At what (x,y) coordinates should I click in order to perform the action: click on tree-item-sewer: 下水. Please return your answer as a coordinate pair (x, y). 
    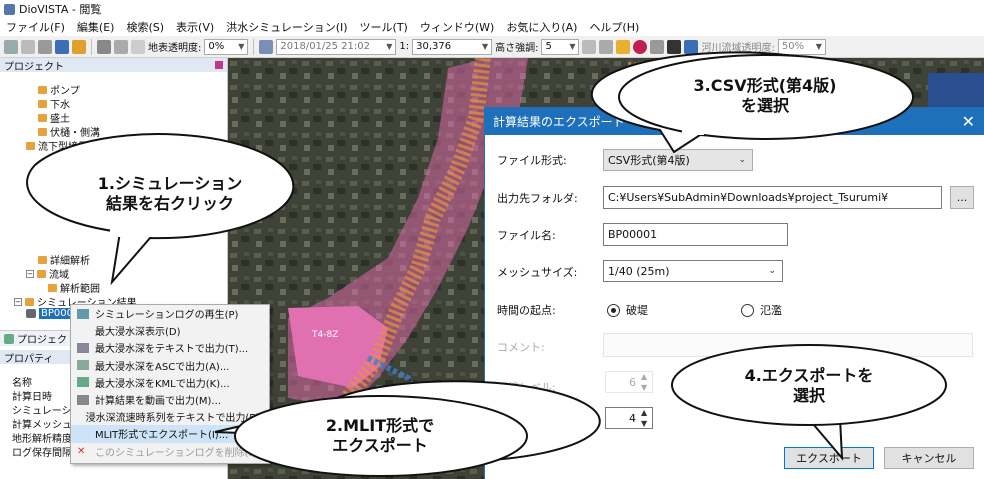
    Looking at the image, I should click on (54, 103).